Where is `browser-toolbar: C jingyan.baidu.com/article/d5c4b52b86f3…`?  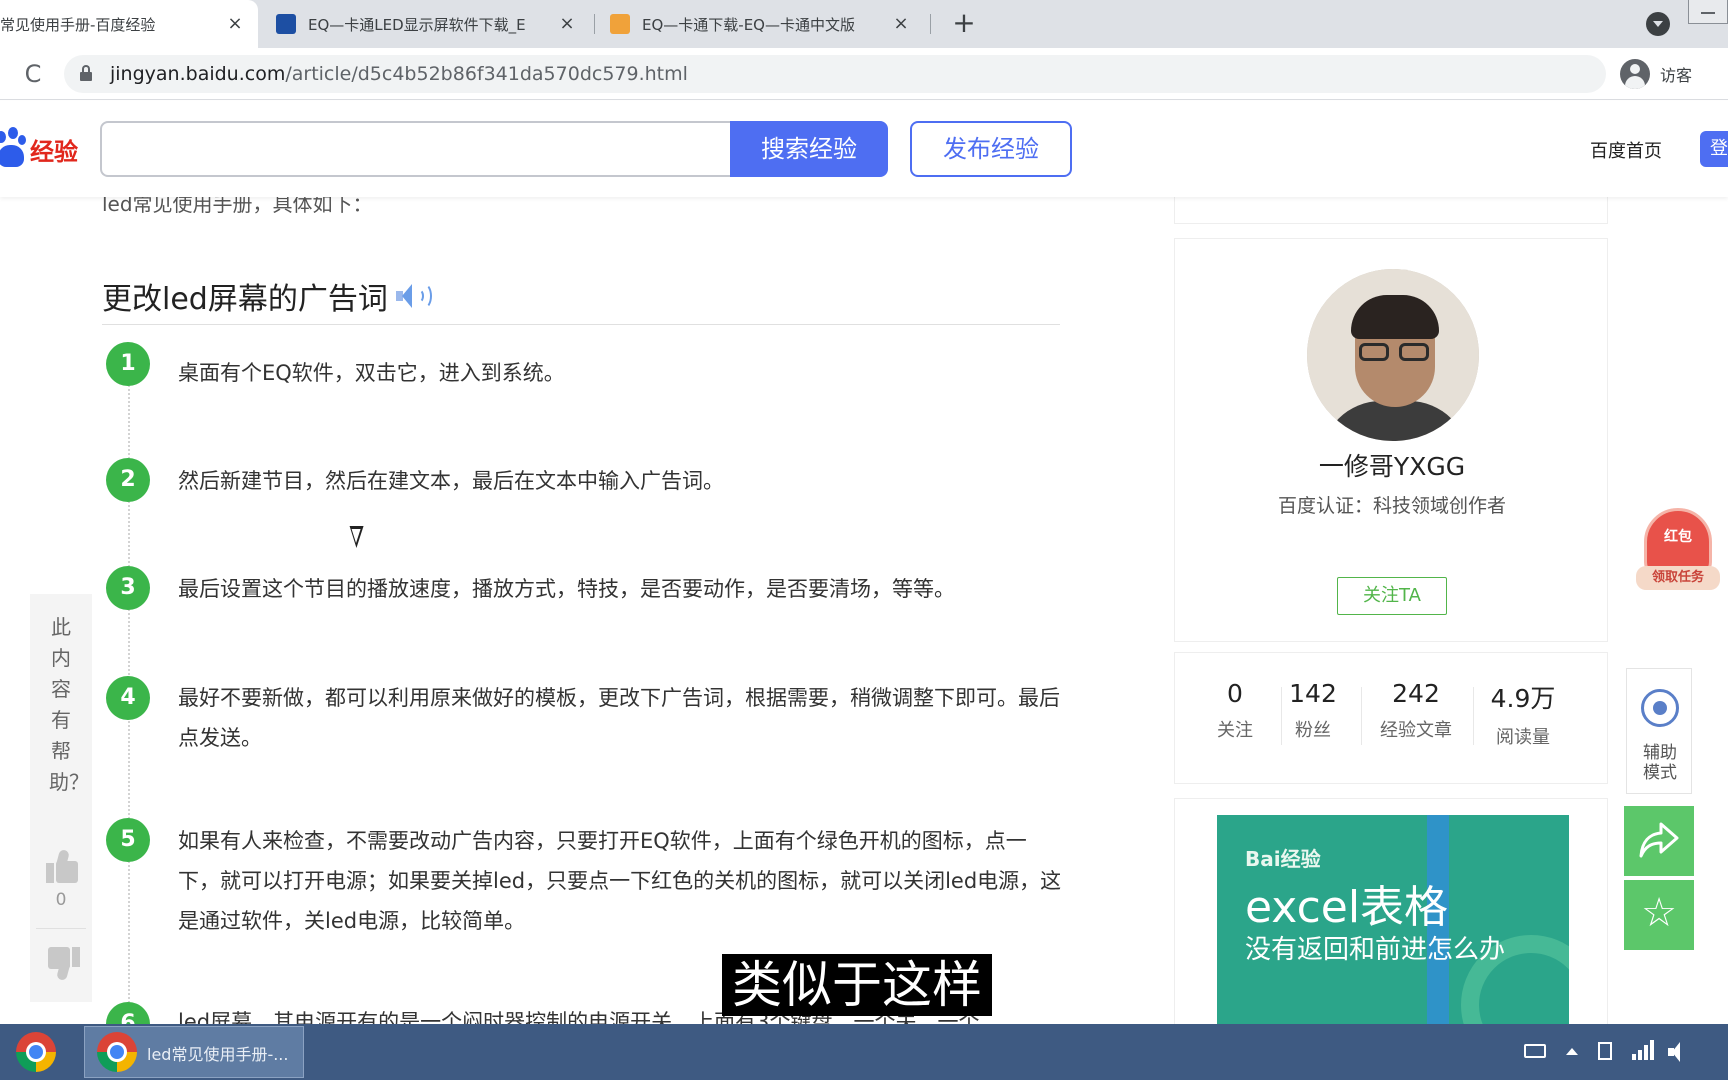
browser-toolbar: C jingyan.baidu.com/article/d5c4b52b86f3… is located at coordinates (864, 95).